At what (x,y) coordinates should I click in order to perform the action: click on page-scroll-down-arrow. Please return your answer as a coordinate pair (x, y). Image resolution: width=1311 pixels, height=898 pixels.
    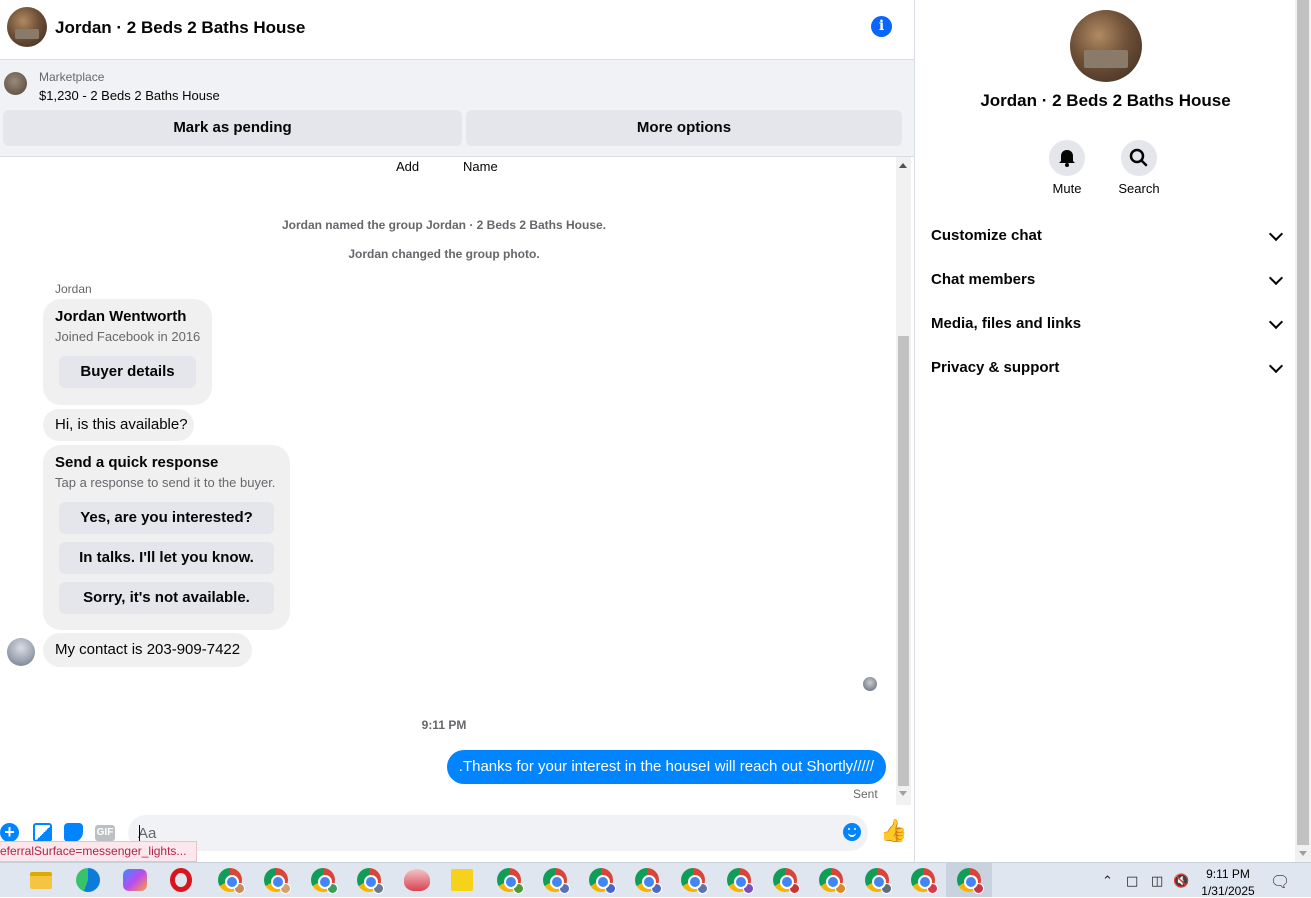
    Looking at the image, I should click on (1303, 853).